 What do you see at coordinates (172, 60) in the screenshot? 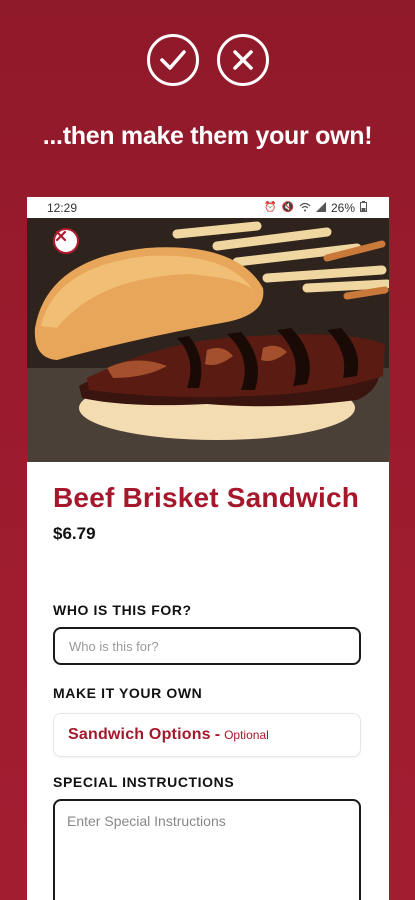
I see `check-circle-icon` at bounding box center [172, 60].